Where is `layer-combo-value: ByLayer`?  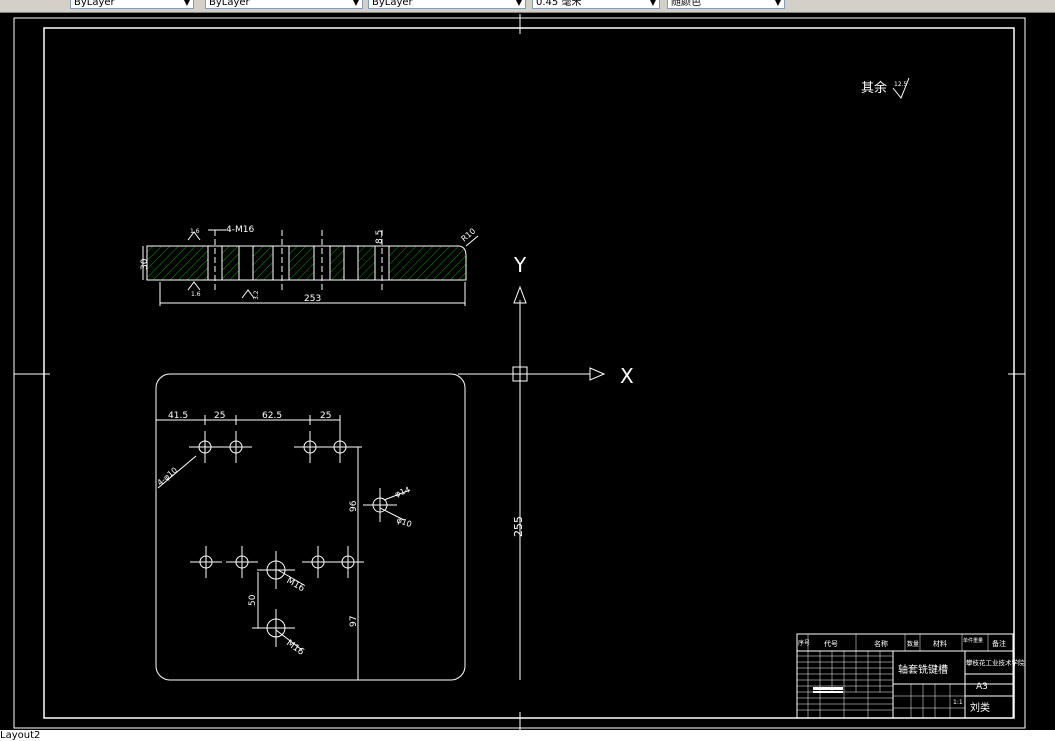
layer-combo-value: ByLayer is located at coordinates (94, 4).